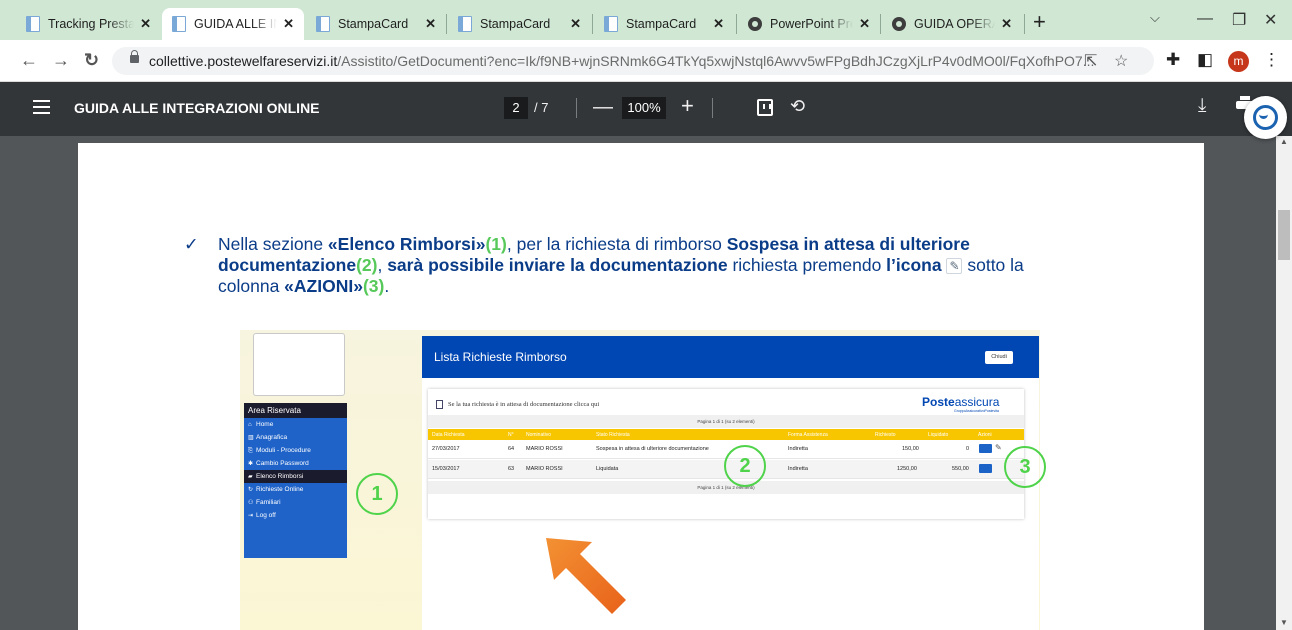 This screenshot has width=1292, height=630. I want to click on sidebar-item-familiari: ⚇ Familiari, so click(264, 502).